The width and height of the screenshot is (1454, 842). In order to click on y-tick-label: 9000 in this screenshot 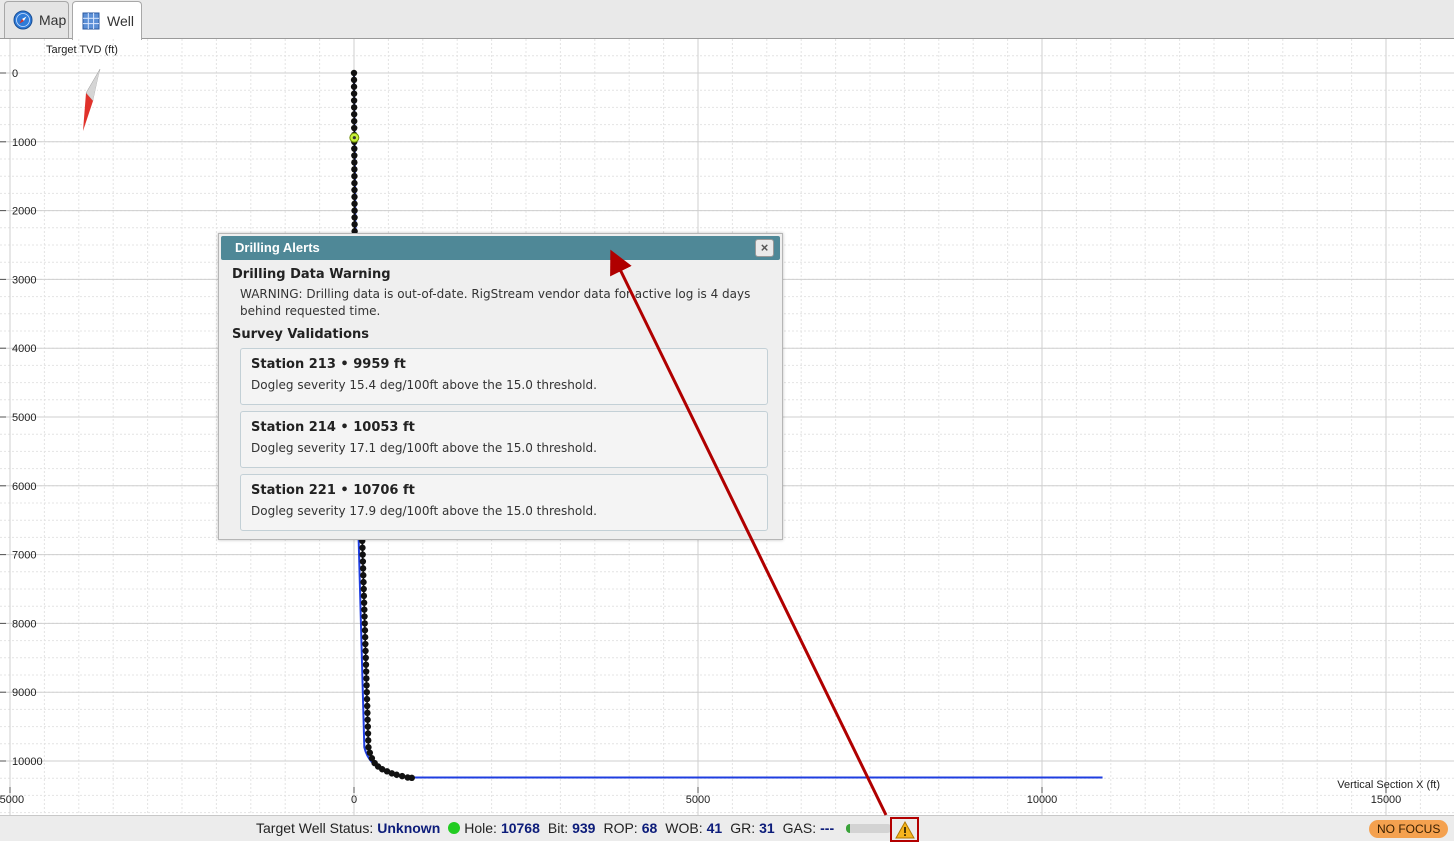, I will do `click(24, 693)`.